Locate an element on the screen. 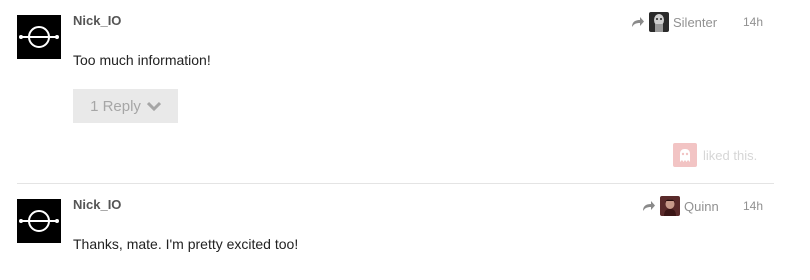 The image size is (810, 280). likes-text: liked this. is located at coordinates (730, 155).